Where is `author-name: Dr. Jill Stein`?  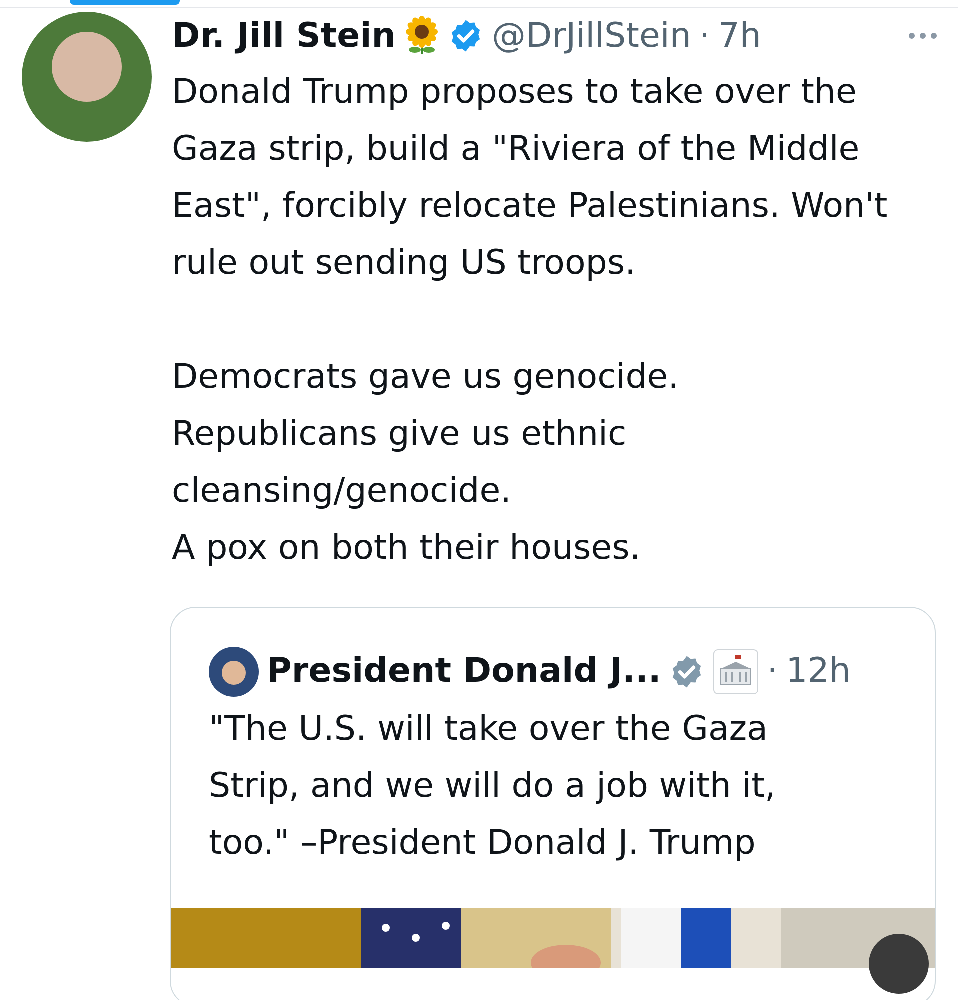
author-name: Dr. Jill Stein is located at coordinates (284, 36).